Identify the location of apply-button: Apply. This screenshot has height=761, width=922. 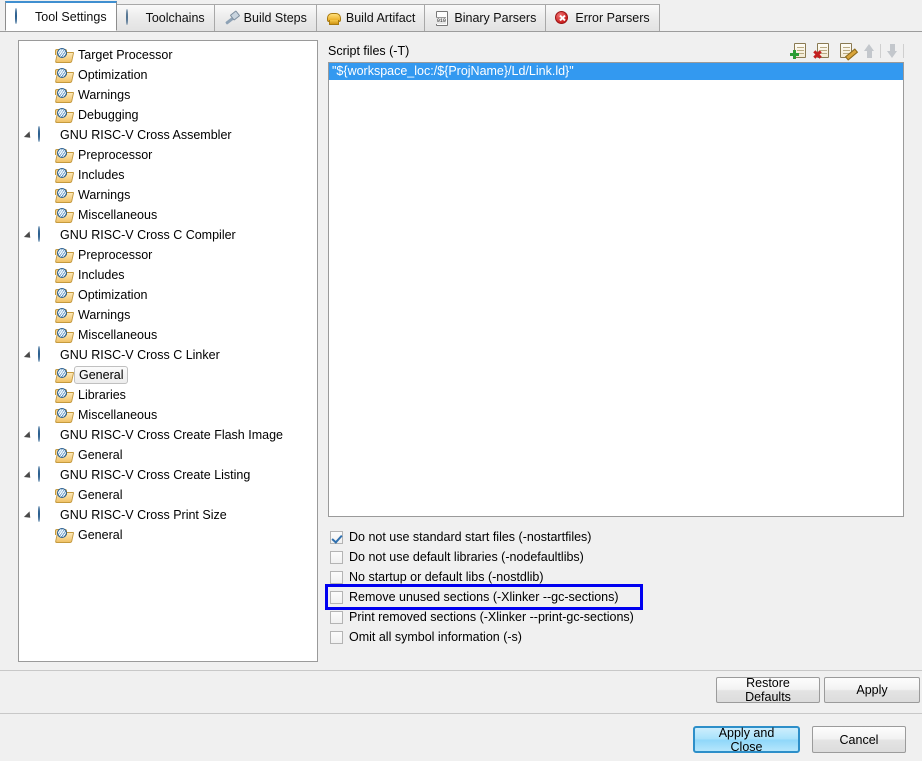
(872, 690).